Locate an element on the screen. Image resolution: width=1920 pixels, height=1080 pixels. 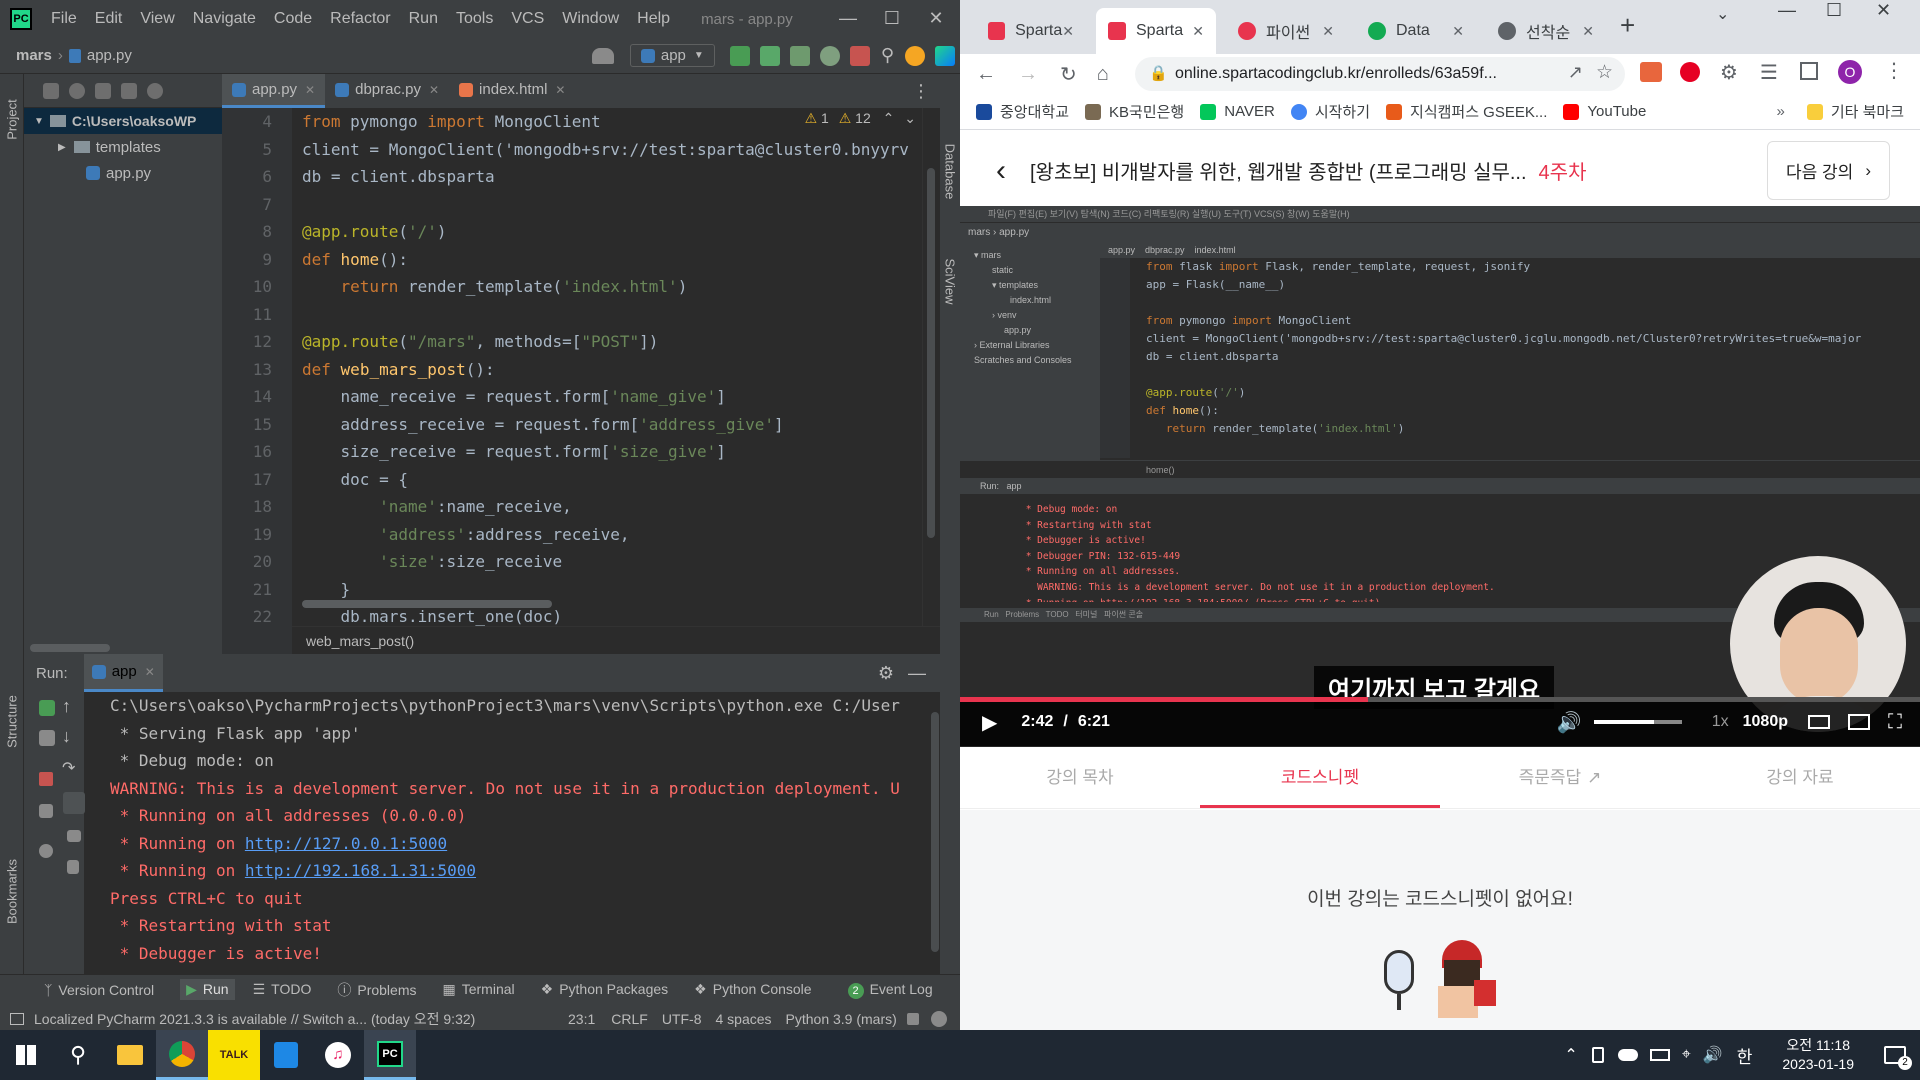
project-view-icon is located at coordinates (51, 90).